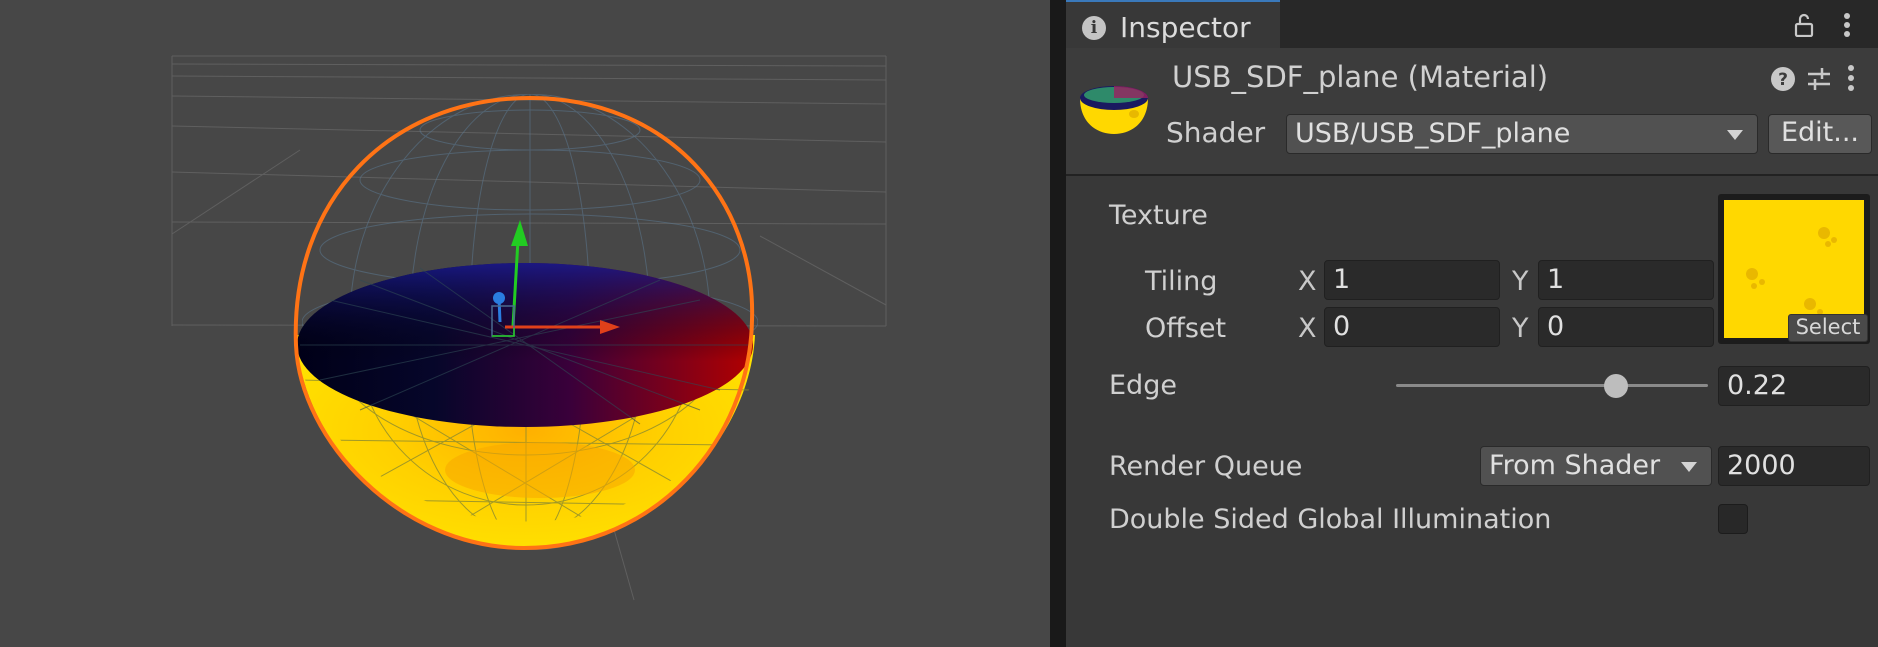 This screenshot has height=647, width=1878. What do you see at coordinates (1794, 269) in the screenshot?
I see `texture-slot: Select` at bounding box center [1794, 269].